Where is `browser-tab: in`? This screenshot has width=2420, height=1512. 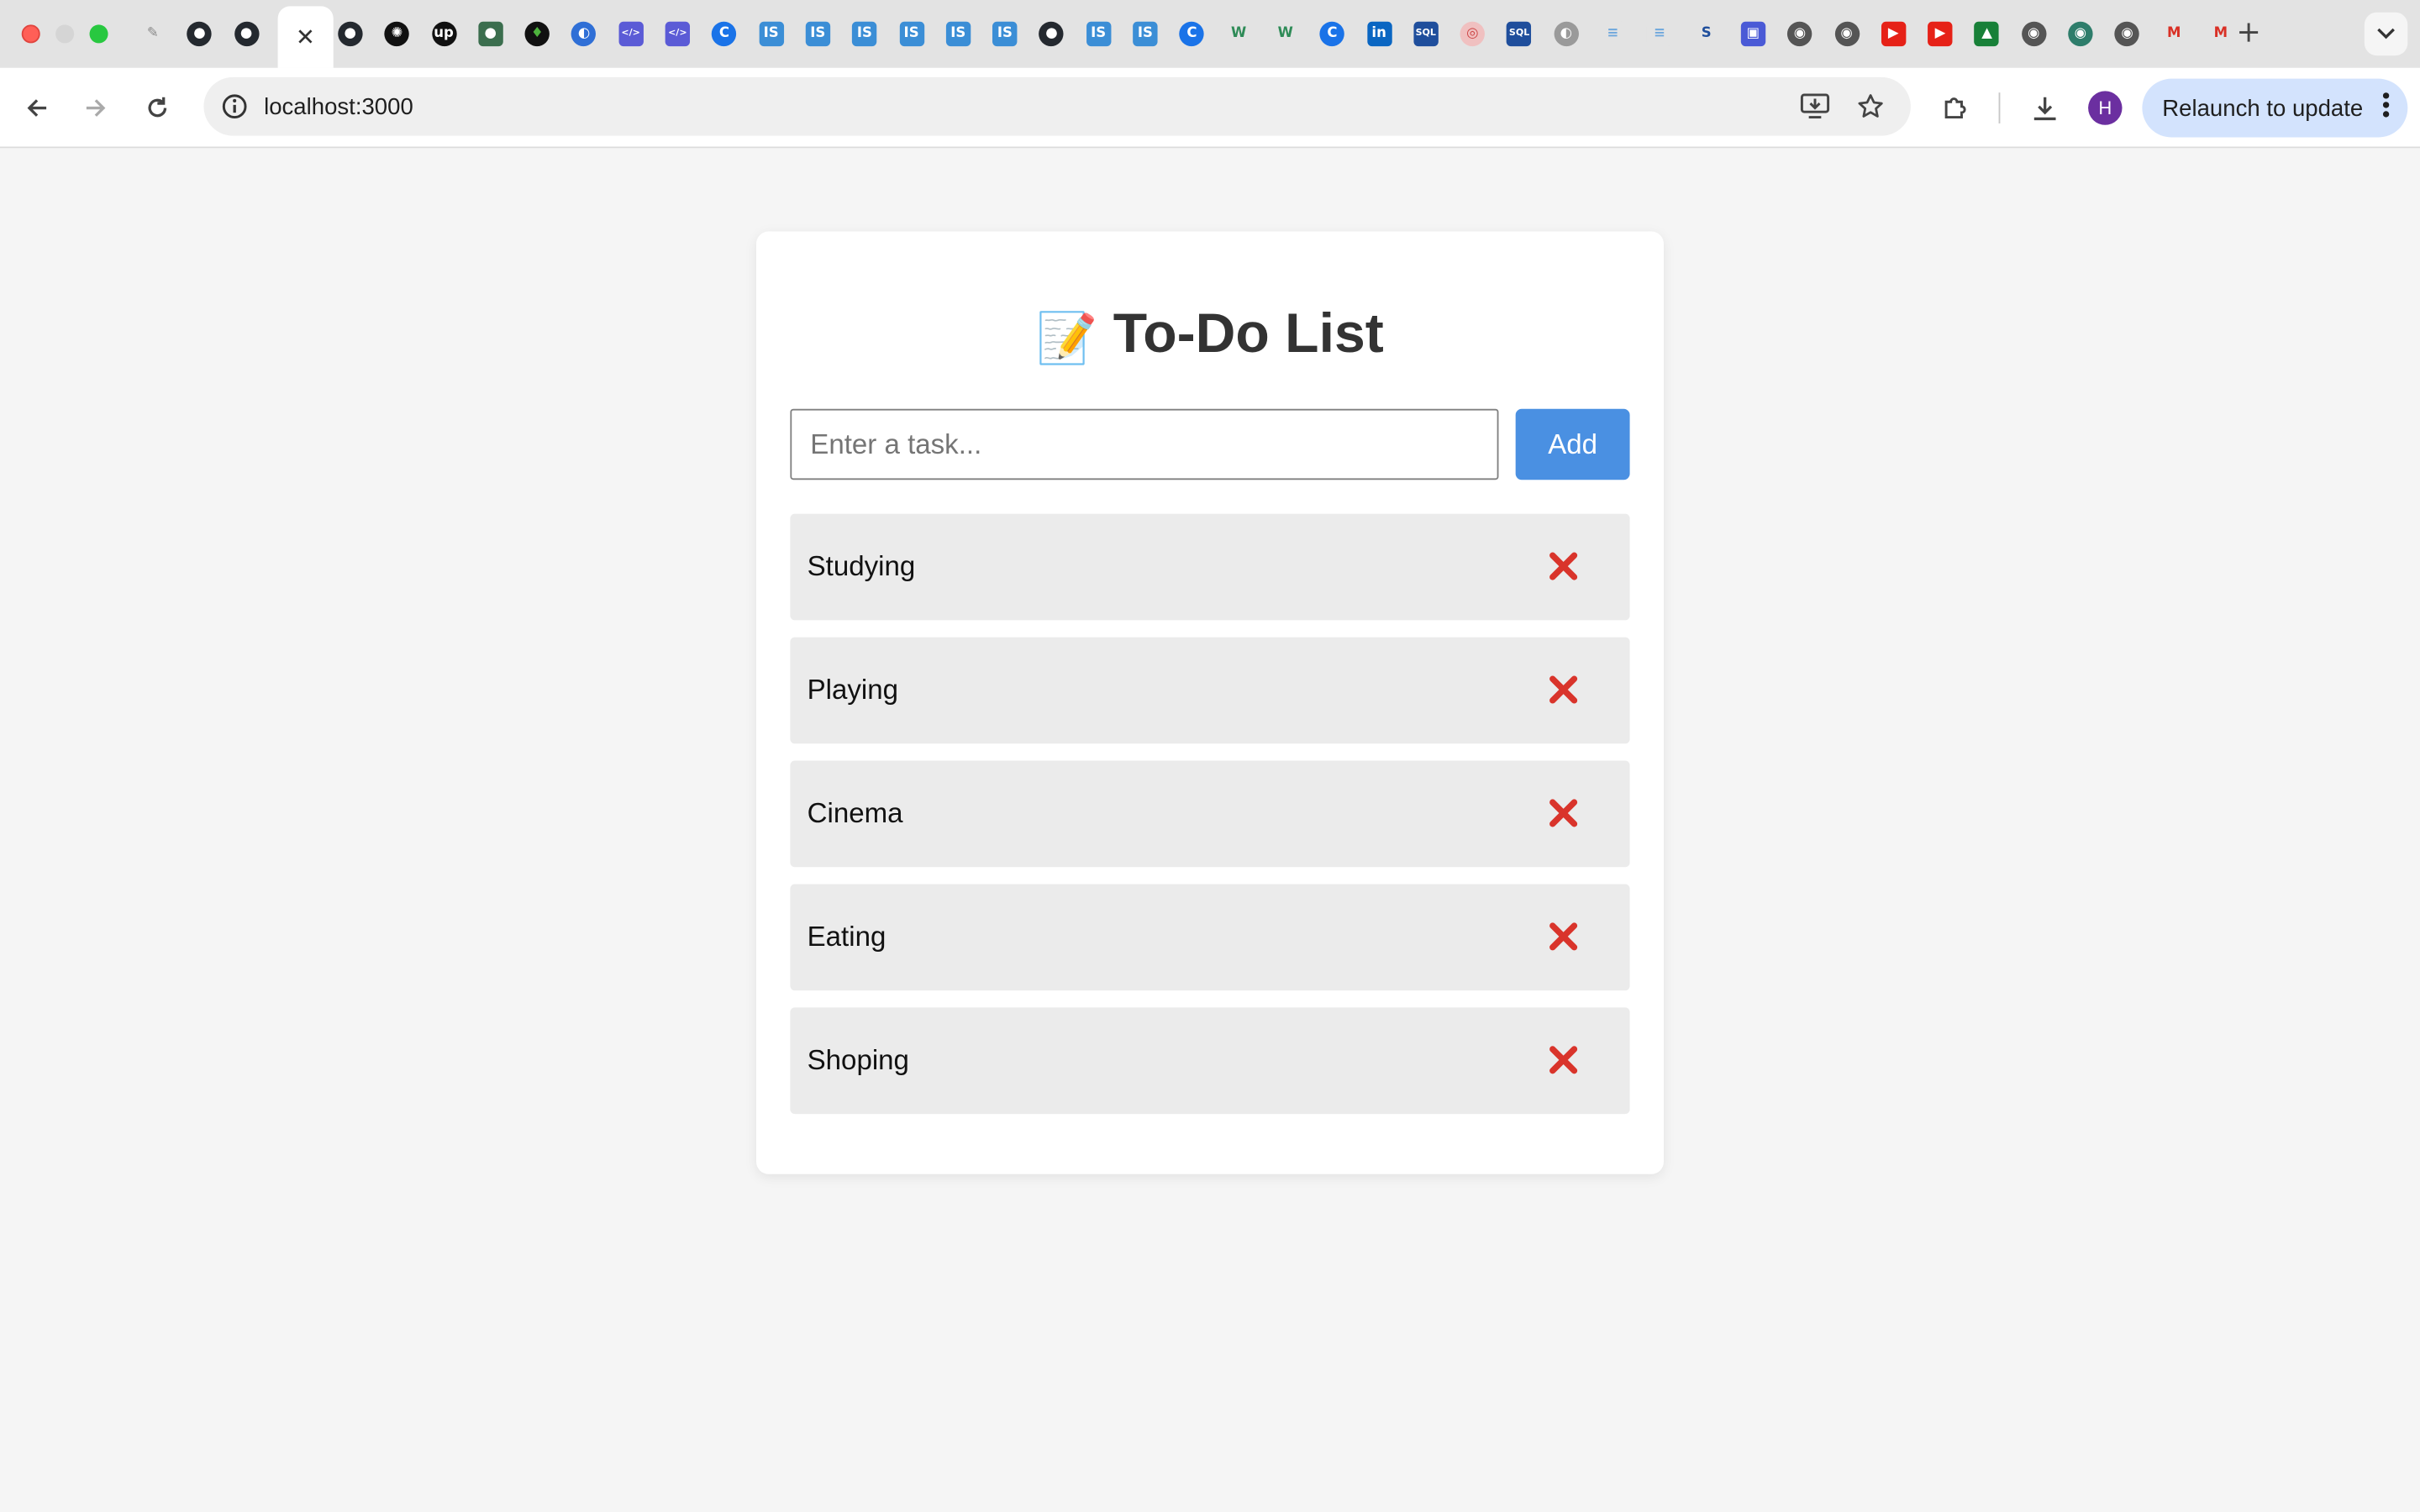 browser-tab: in is located at coordinates (1379, 34).